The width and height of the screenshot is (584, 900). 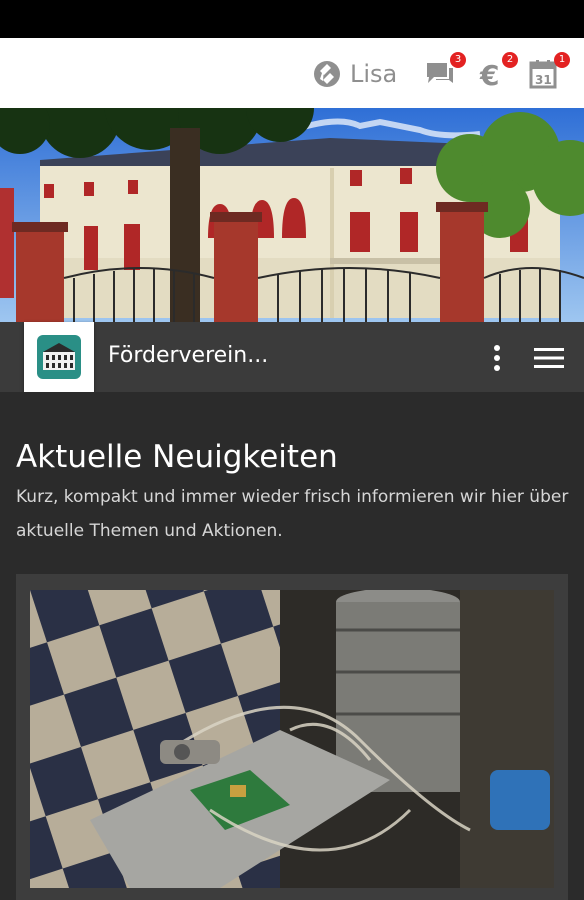 I want to click on payments-button: € 2, so click(x=497, y=72).